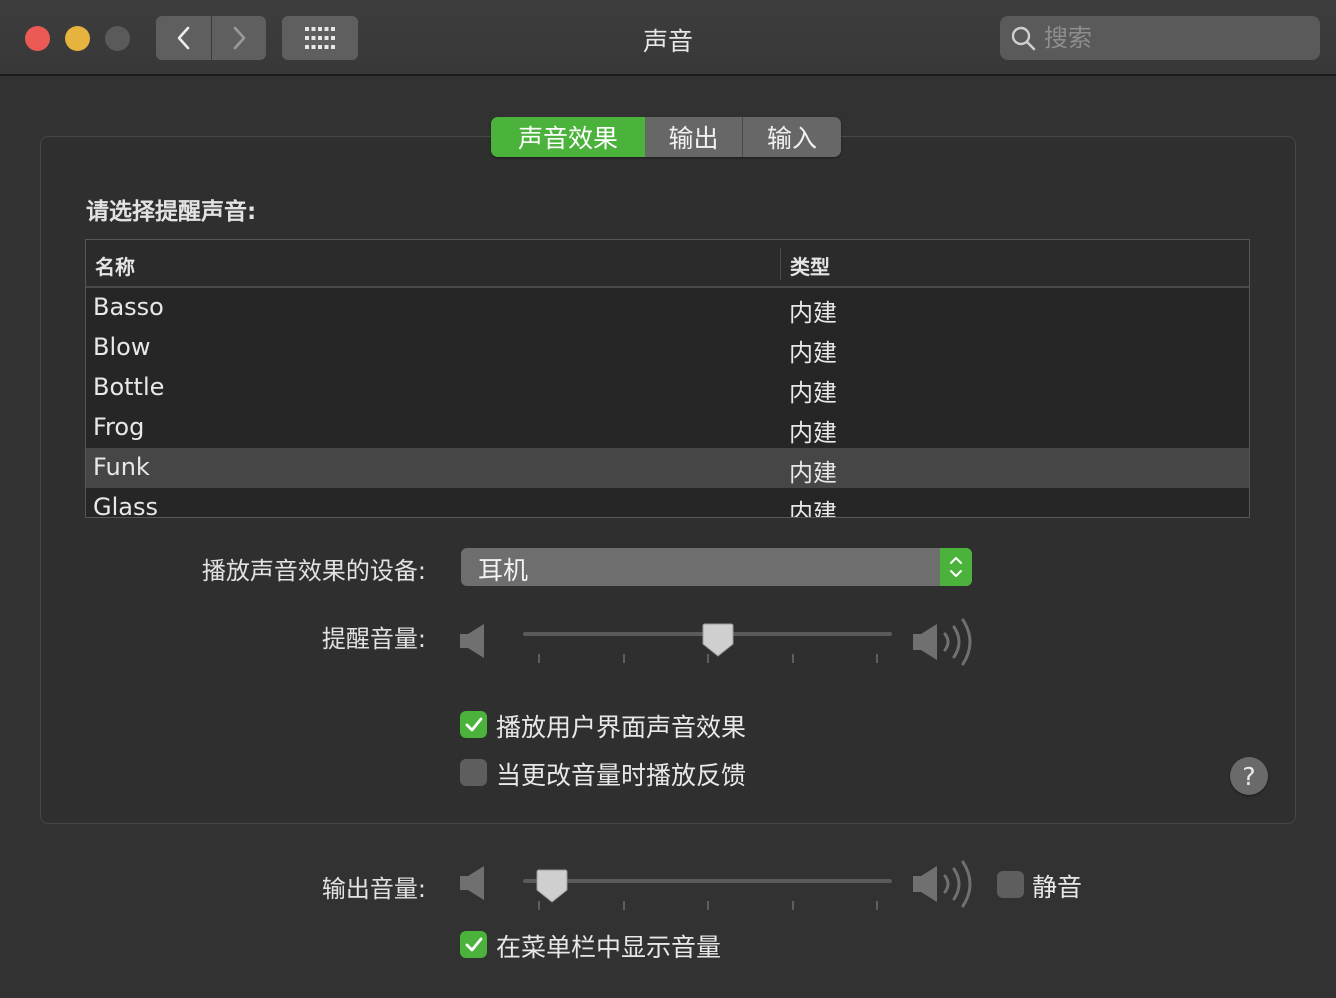 The height and width of the screenshot is (998, 1336). Describe the element at coordinates (119, 427) in the screenshot. I see `row-name: Frog` at that location.